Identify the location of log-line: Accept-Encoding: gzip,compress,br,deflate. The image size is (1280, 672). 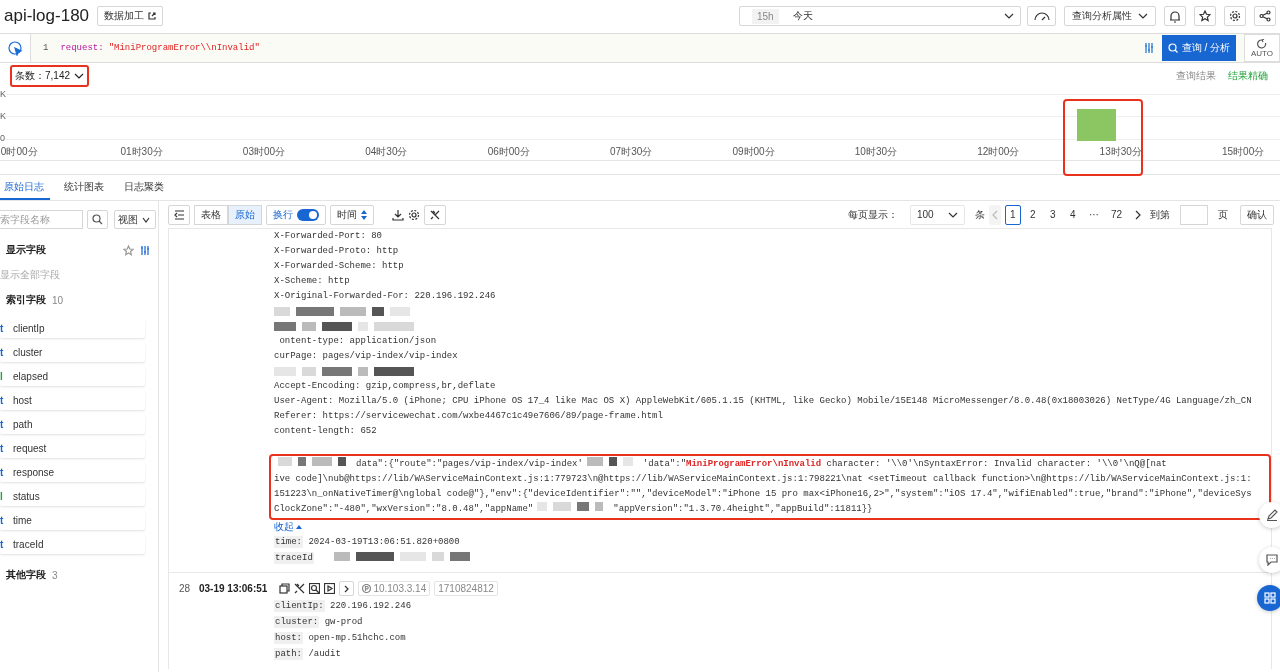
(385, 386).